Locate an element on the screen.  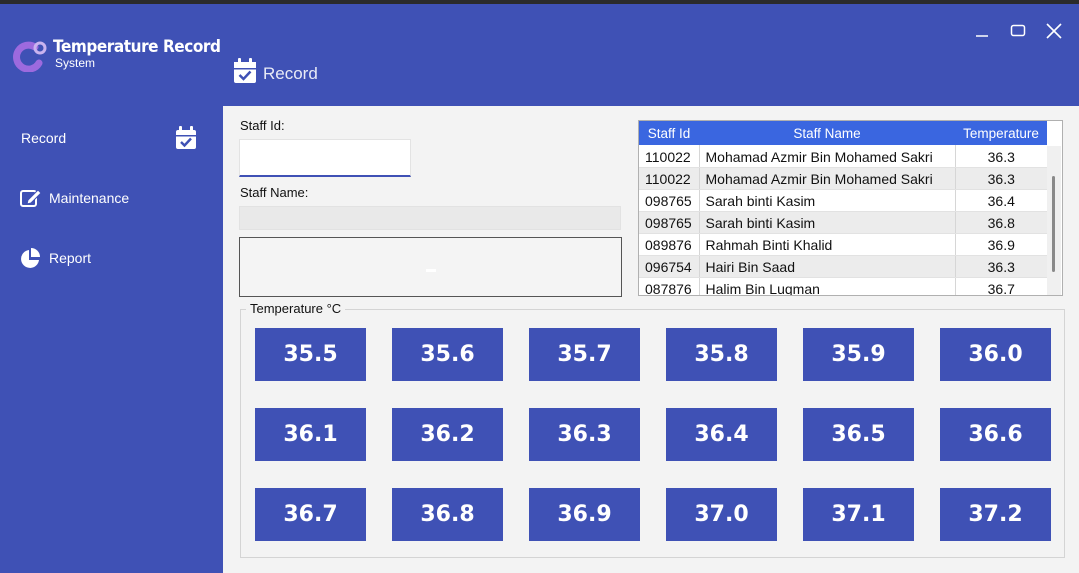
message-box is located at coordinates (430, 267).